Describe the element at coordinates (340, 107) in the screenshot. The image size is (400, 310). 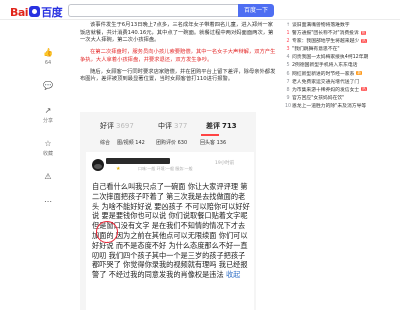
I see `hot-list-item: 10恩龙上一道胜力的除"未及消方导等` at that location.